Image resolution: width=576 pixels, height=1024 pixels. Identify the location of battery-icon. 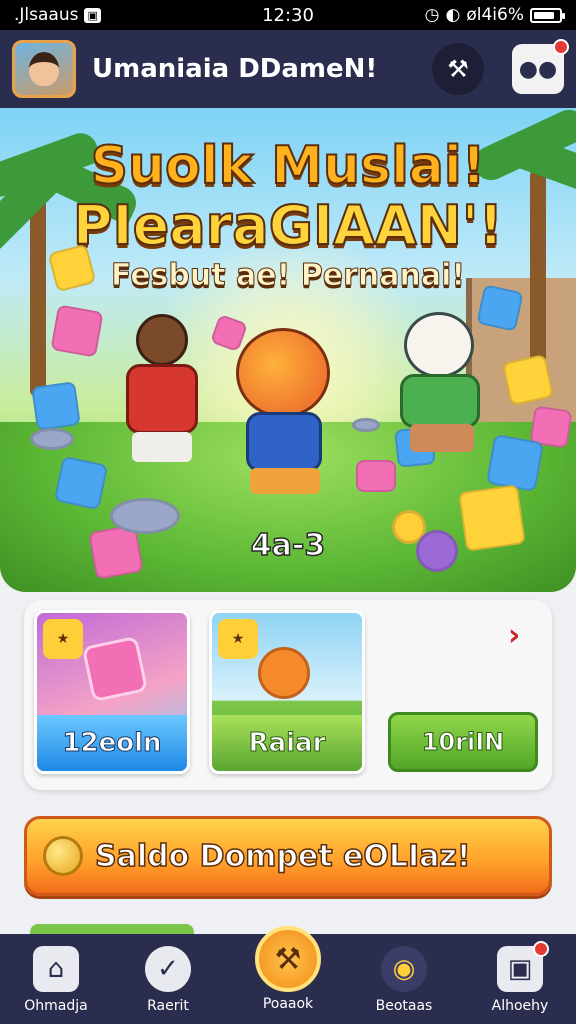
(547, 15).